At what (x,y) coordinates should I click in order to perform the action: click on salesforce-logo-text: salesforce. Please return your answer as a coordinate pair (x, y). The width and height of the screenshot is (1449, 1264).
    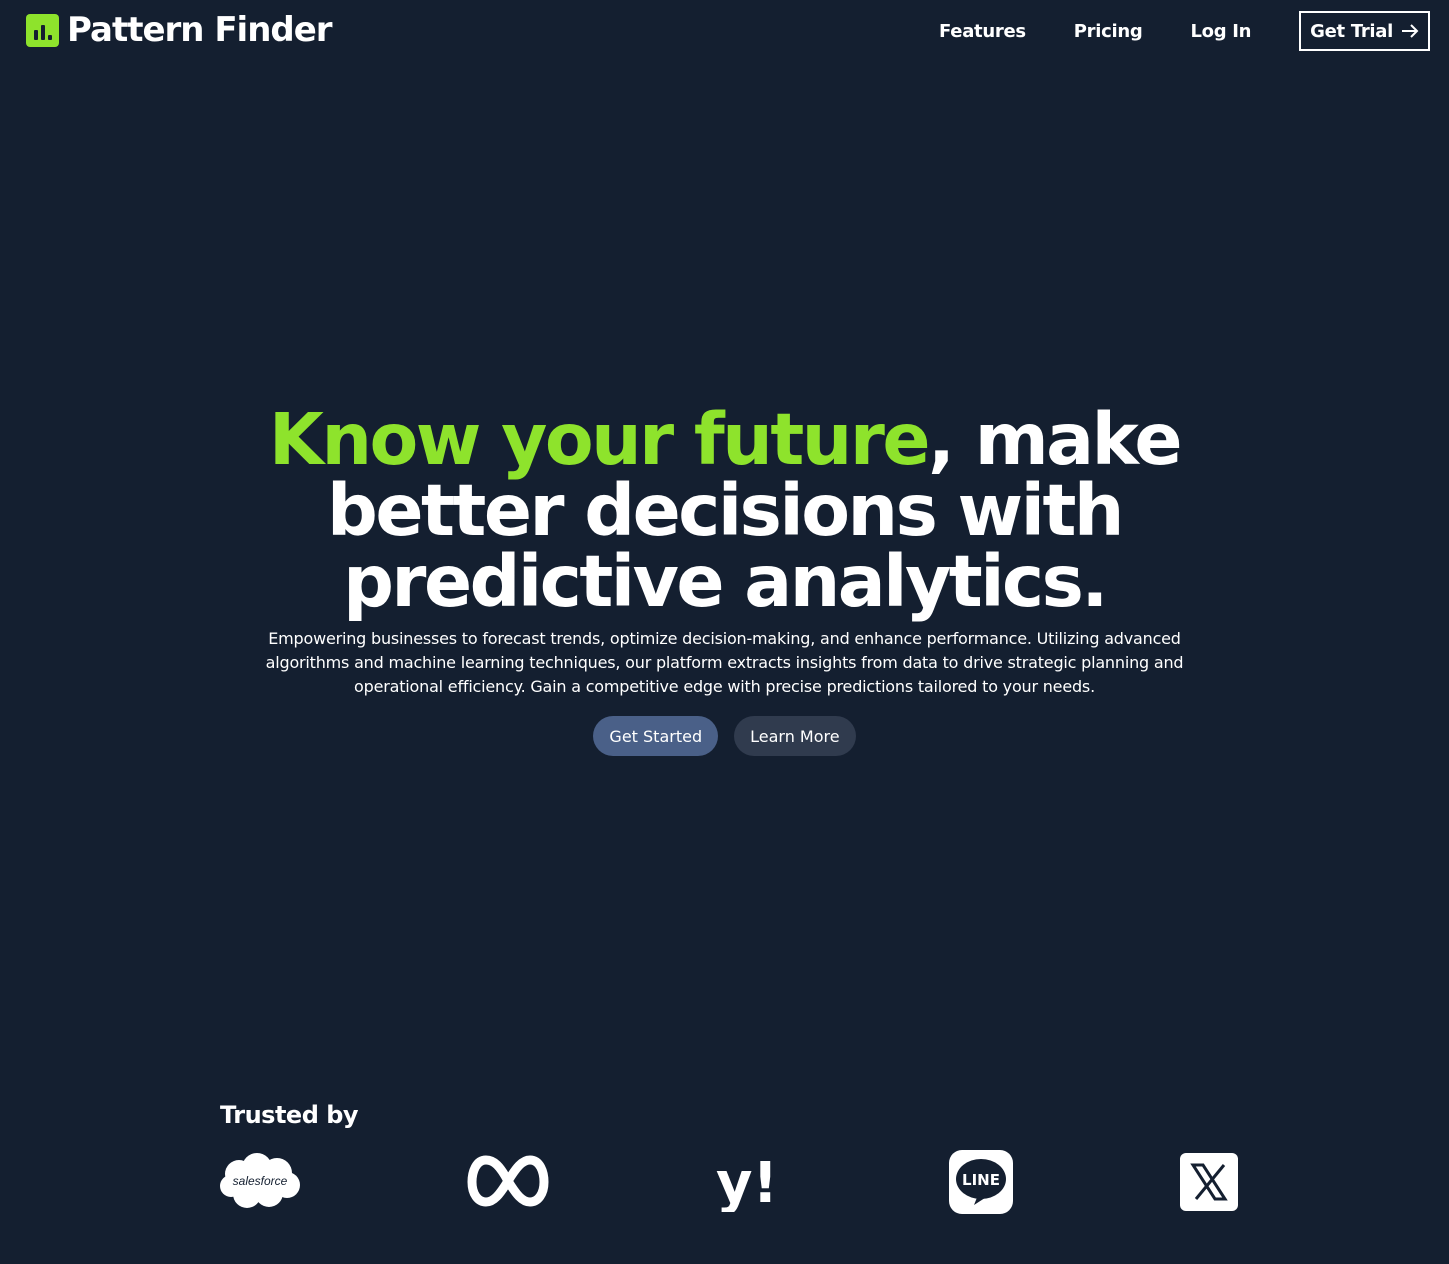
    Looking at the image, I should click on (260, 1181).